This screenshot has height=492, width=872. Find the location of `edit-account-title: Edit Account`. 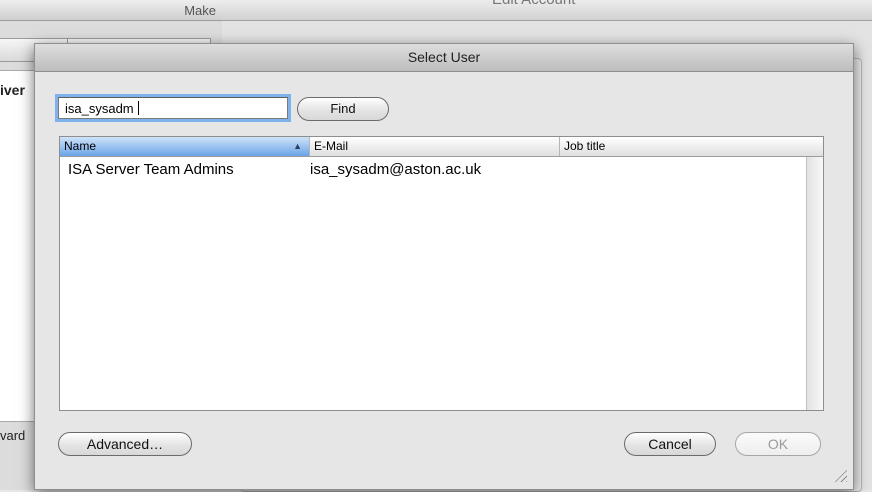

edit-account-title: Edit Account is located at coordinates (533, 4).